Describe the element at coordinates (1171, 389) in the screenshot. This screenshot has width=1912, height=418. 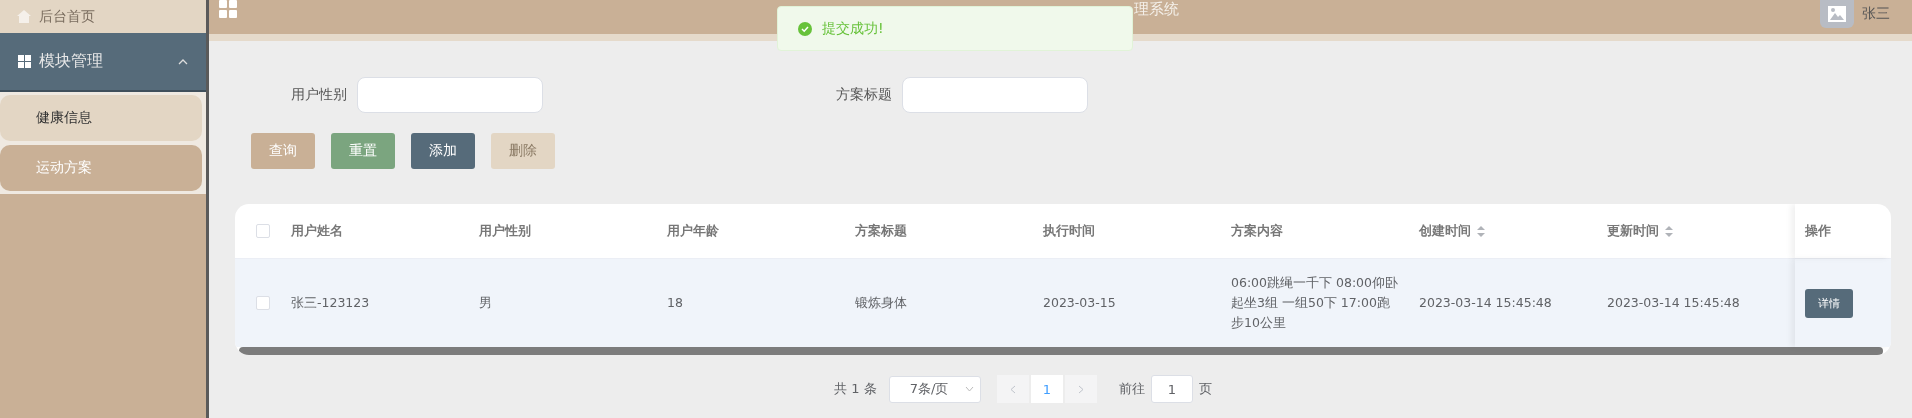
I see `goto-page-input: 1` at that location.